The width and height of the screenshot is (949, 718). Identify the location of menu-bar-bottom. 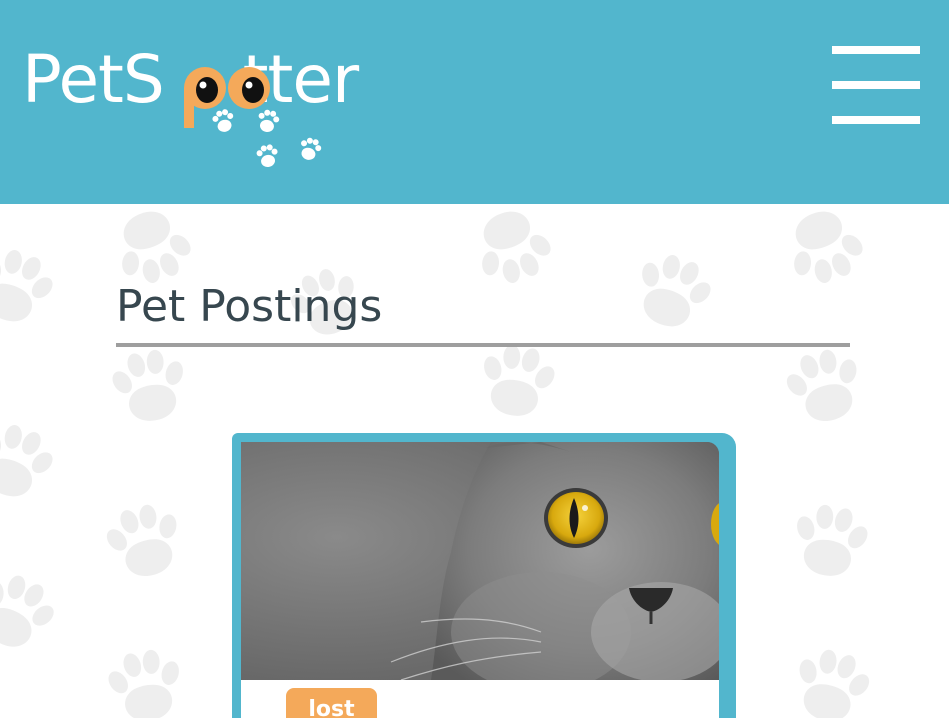
(876, 120).